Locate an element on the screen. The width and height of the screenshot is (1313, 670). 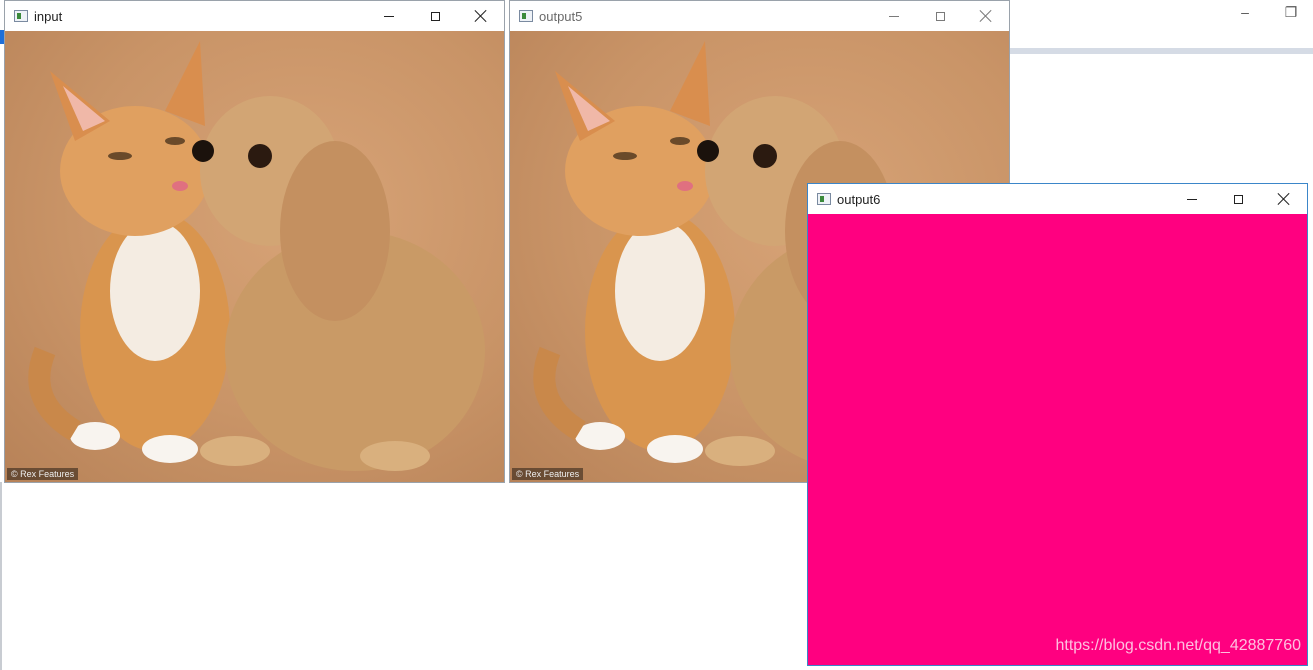
window-title: output6 is located at coordinates (859, 199).